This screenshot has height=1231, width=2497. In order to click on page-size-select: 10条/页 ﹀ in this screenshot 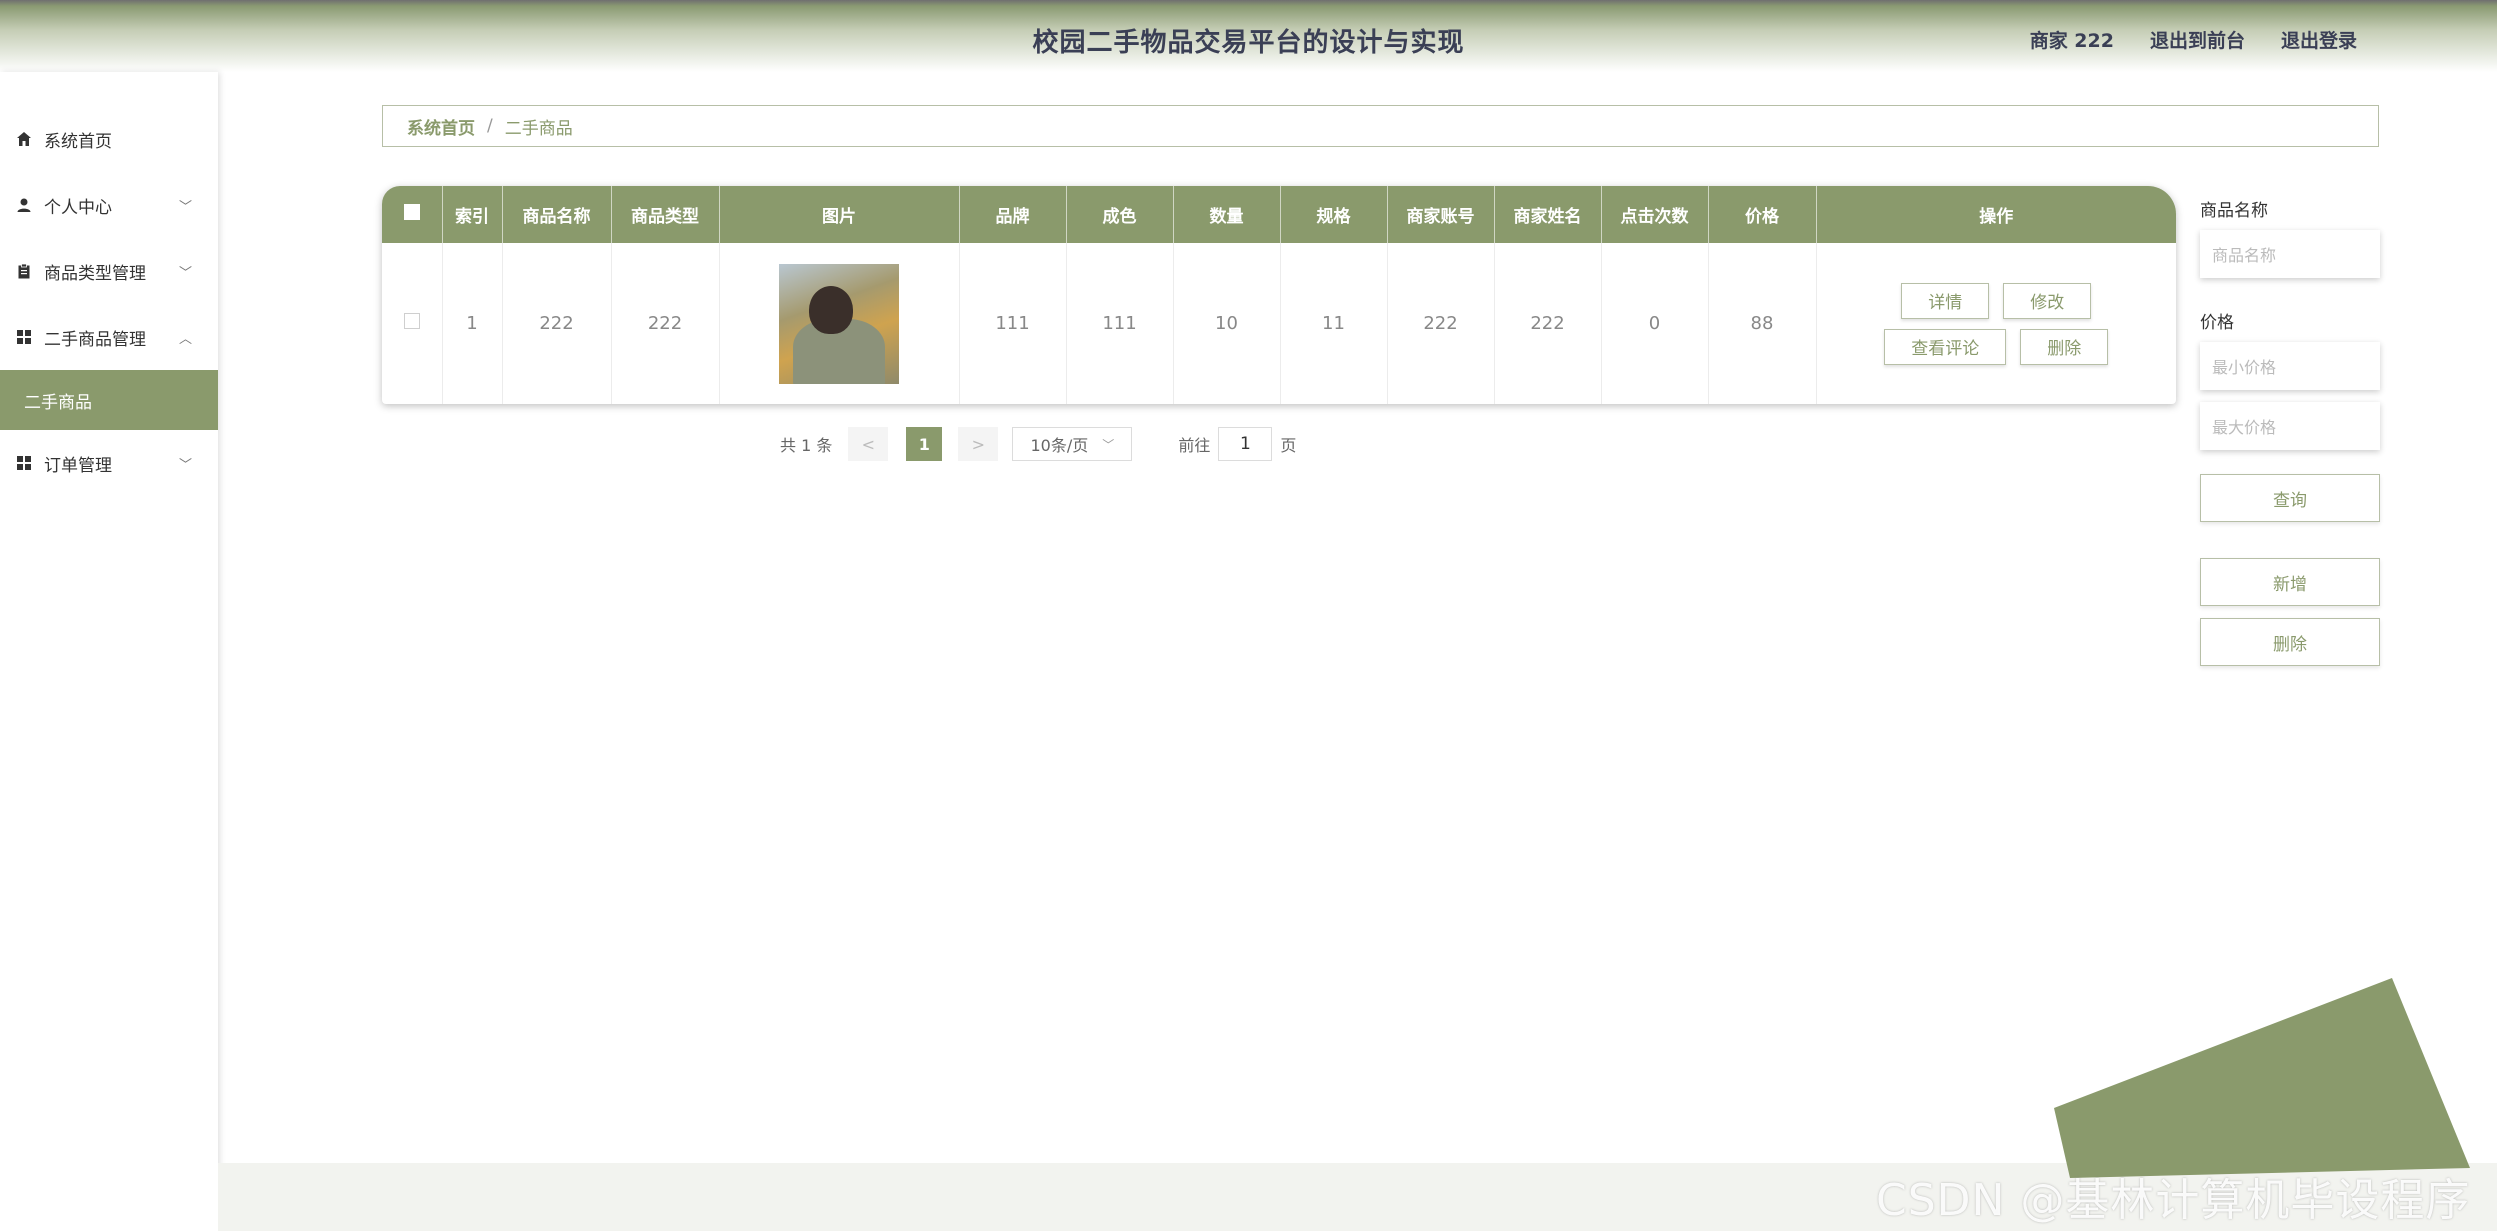, I will do `click(1072, 444)`.